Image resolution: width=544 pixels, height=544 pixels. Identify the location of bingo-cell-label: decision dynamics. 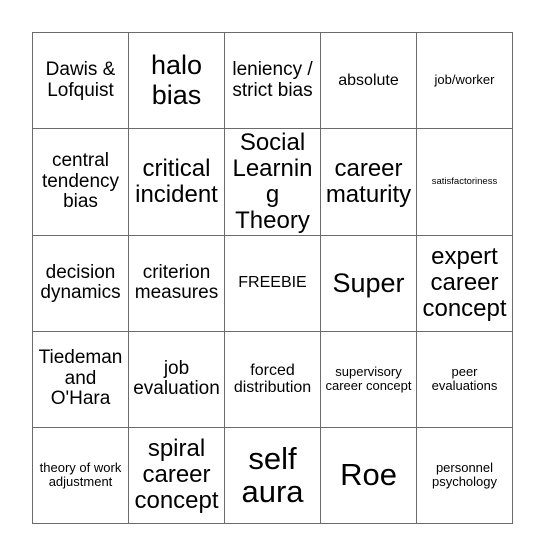
(80, 282).